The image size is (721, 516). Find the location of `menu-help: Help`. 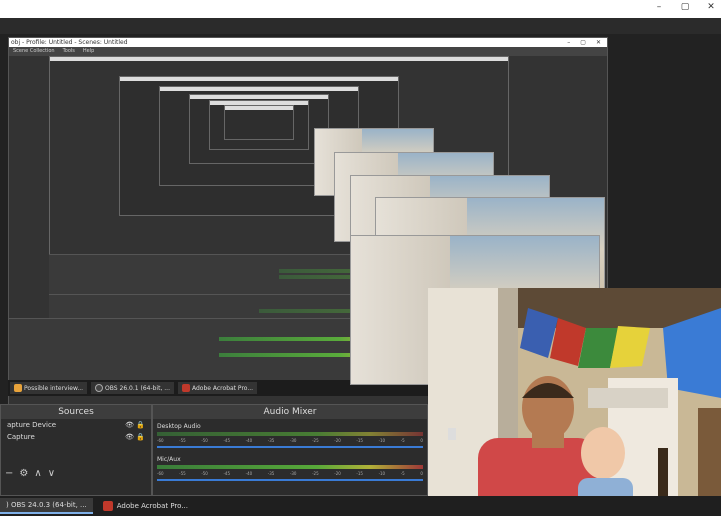

menu-help: Help is located at coordinates (88, 51).